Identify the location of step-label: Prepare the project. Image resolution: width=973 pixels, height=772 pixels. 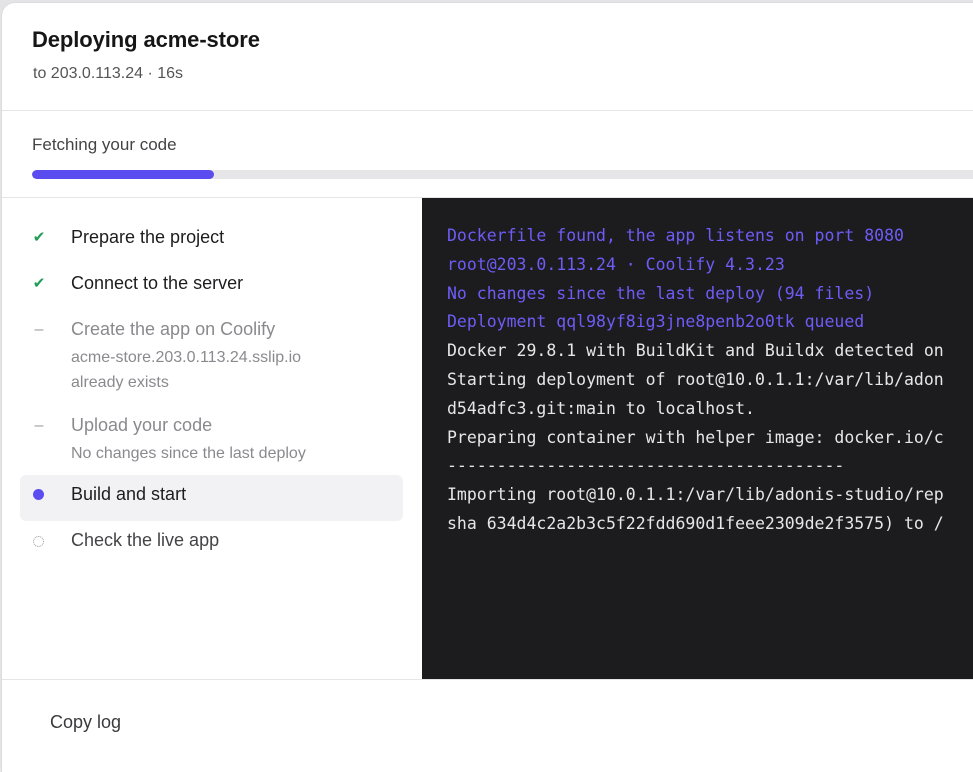
(148, 237).